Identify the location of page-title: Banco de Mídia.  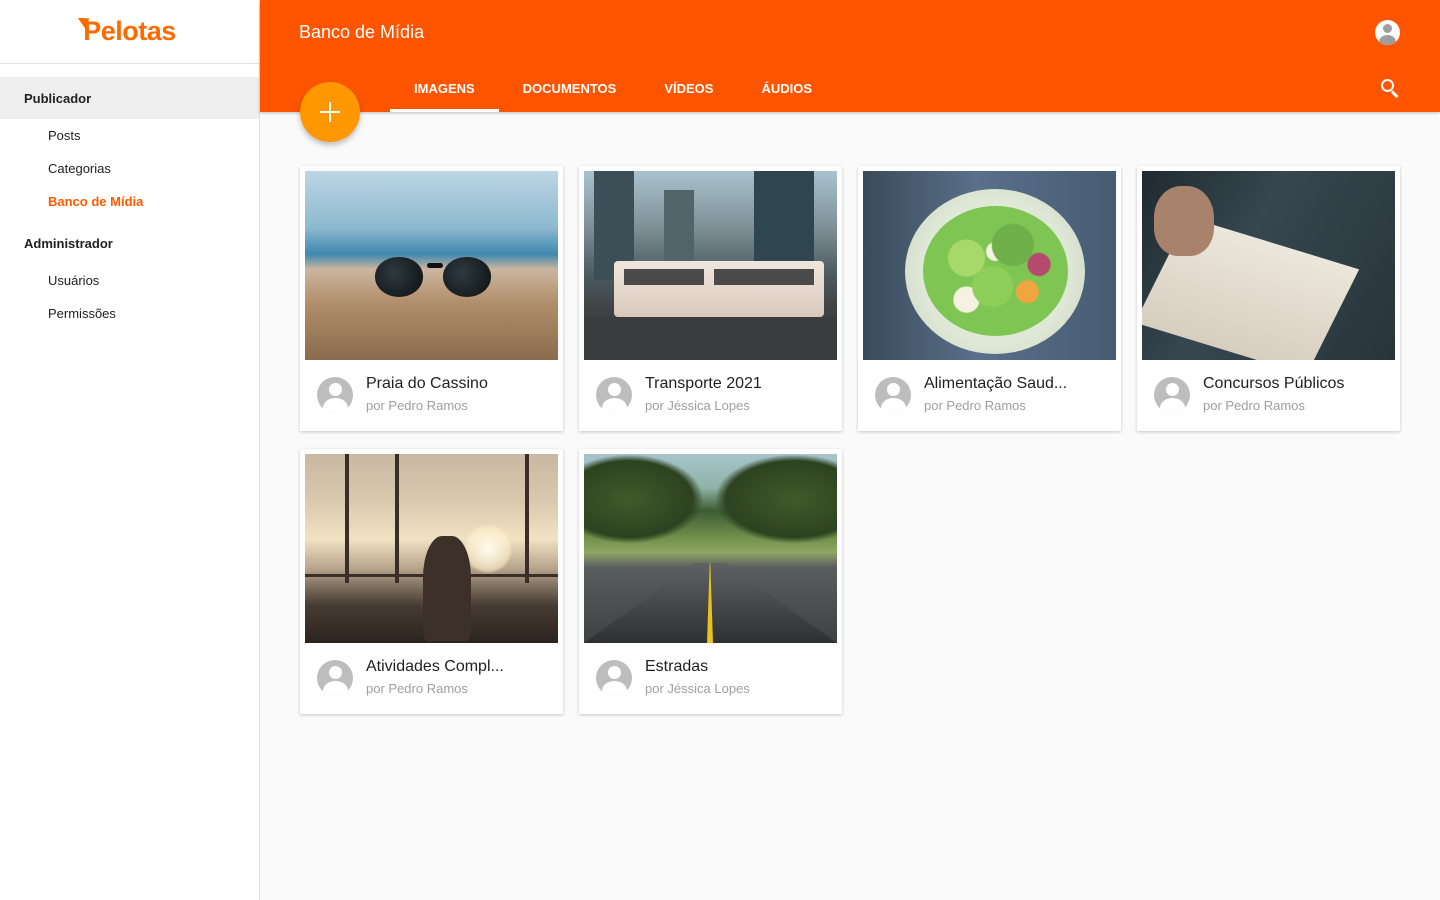
(362, 32).